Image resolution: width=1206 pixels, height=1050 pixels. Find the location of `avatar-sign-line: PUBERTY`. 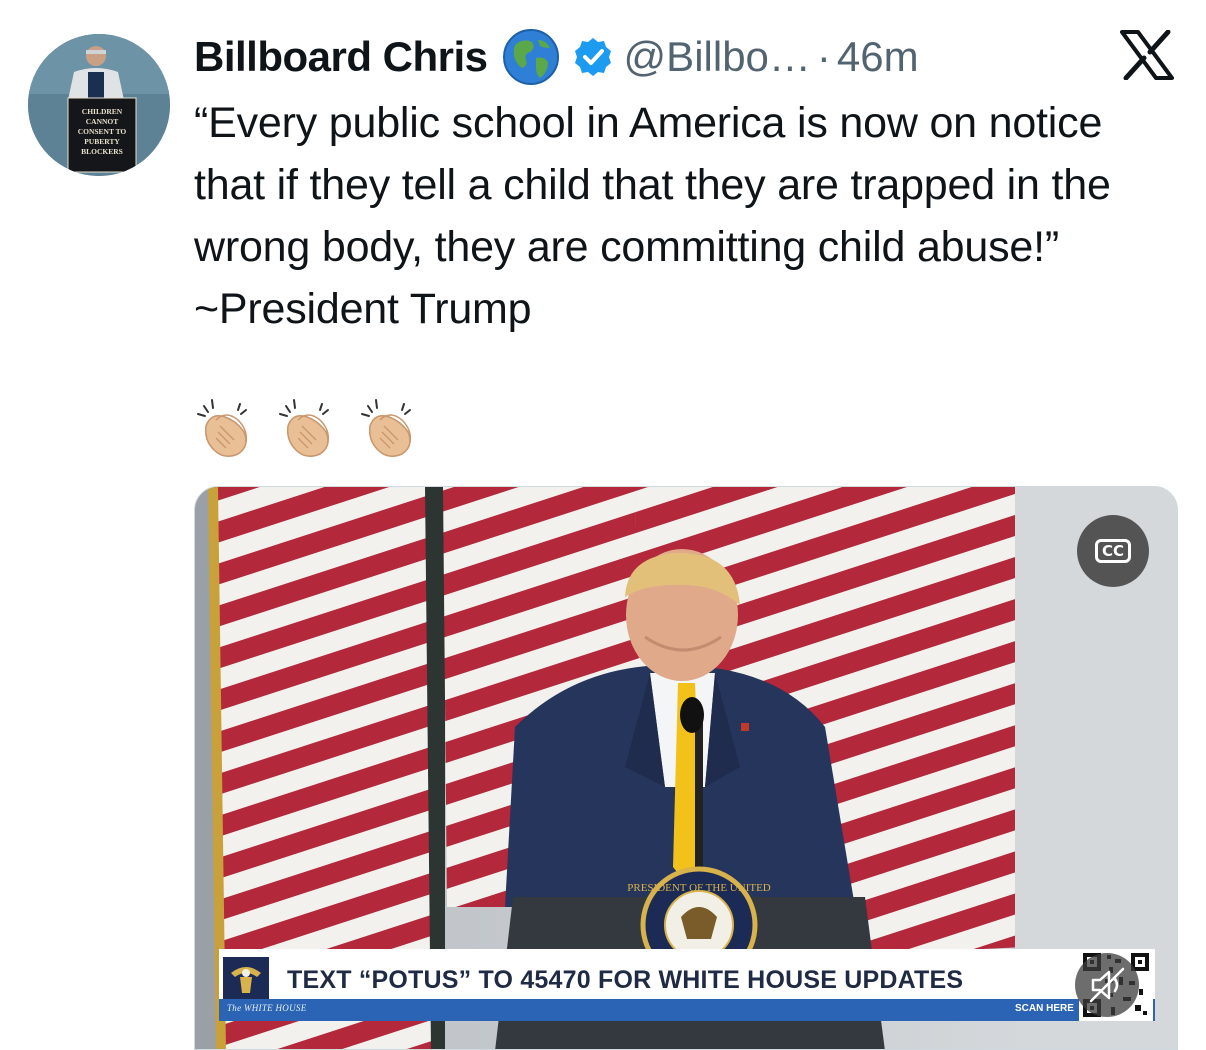

avatar-sign-line: PUBERTY is located at coordinates (102, 141).